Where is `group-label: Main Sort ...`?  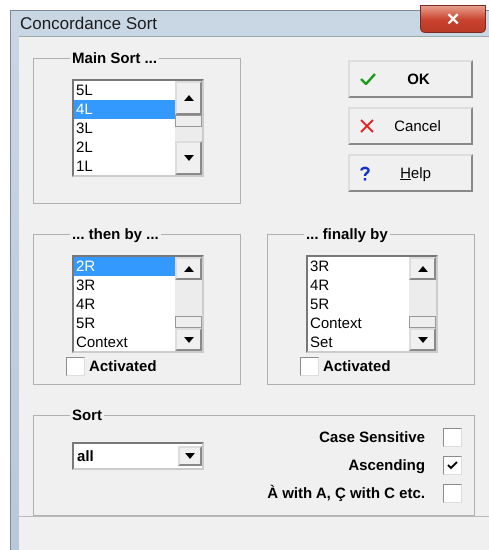
group-label: Main Sort ... is located at coordinates (114, 58).